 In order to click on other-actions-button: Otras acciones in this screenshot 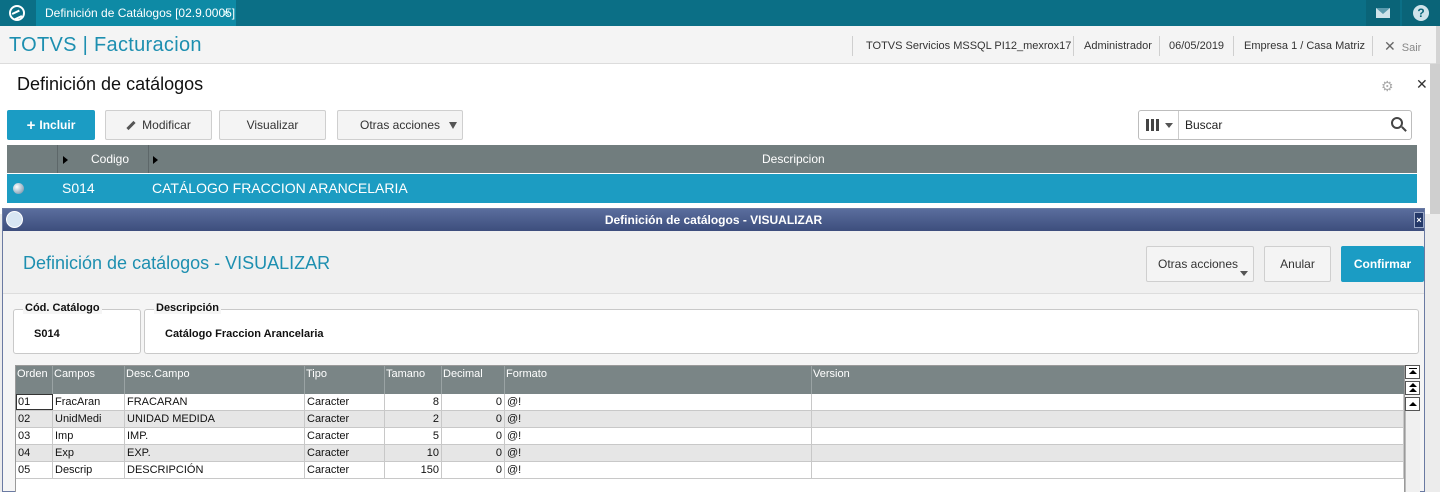, I will do `click(400, 125)`.